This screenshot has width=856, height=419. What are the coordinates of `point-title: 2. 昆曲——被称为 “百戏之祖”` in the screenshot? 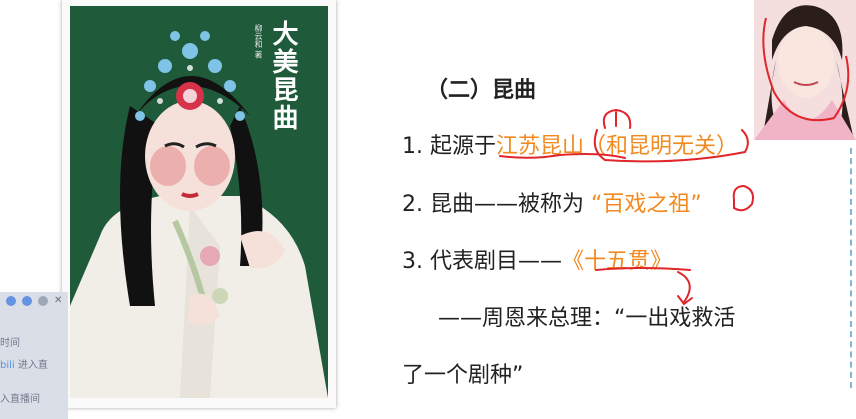 It's located at (552, 202).